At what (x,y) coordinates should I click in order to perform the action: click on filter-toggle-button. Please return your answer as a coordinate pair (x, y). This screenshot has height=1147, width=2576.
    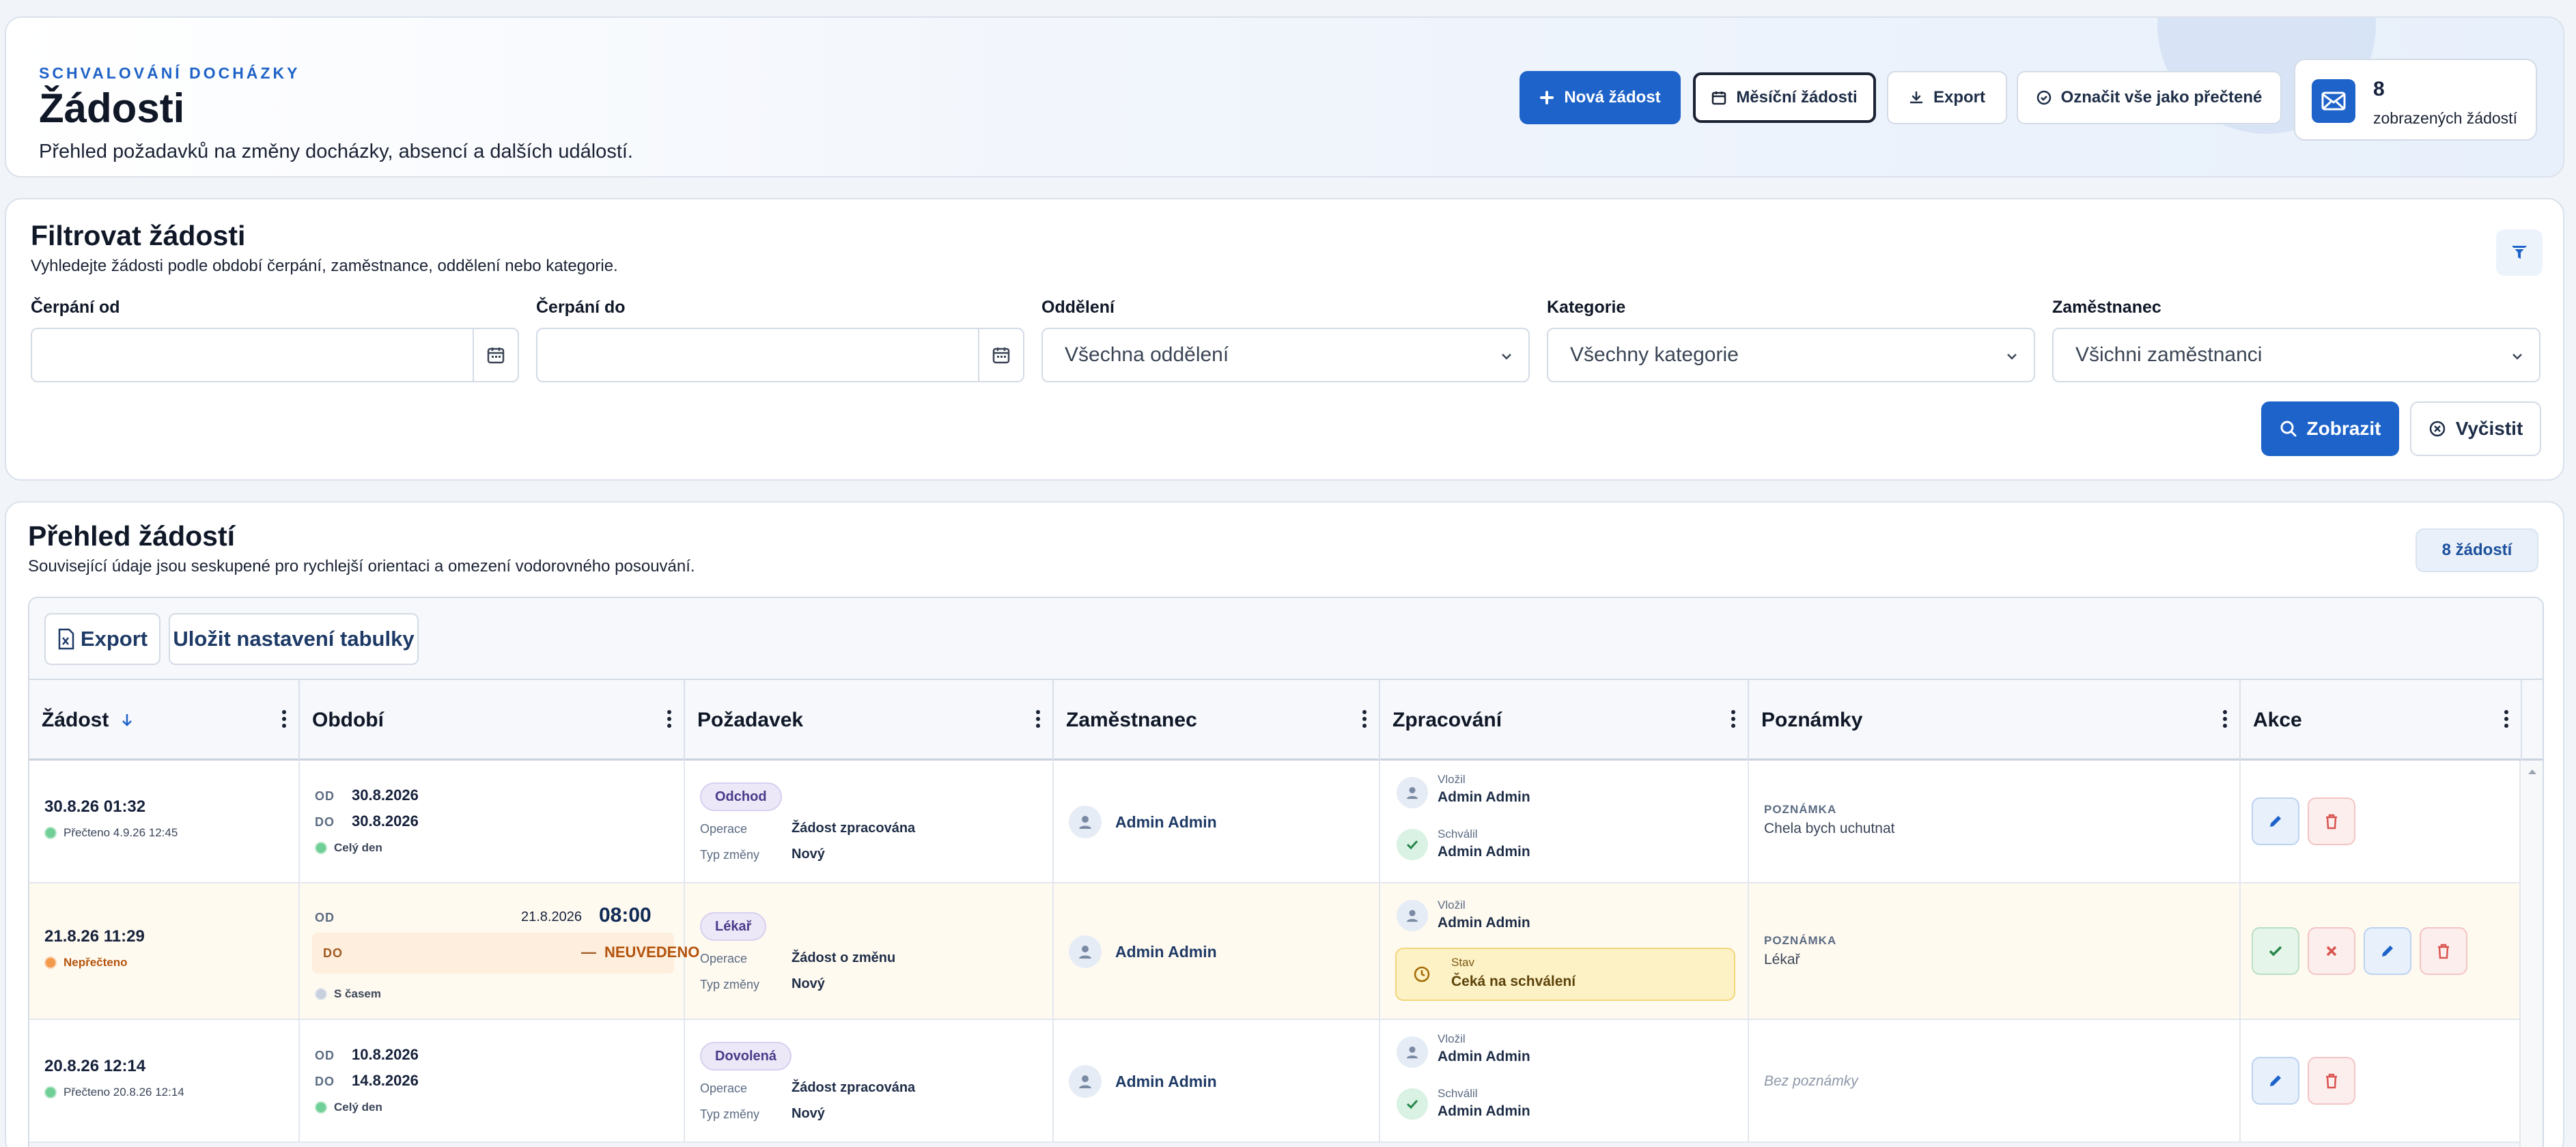
    Looking at the image, I should click on (2519, 253).